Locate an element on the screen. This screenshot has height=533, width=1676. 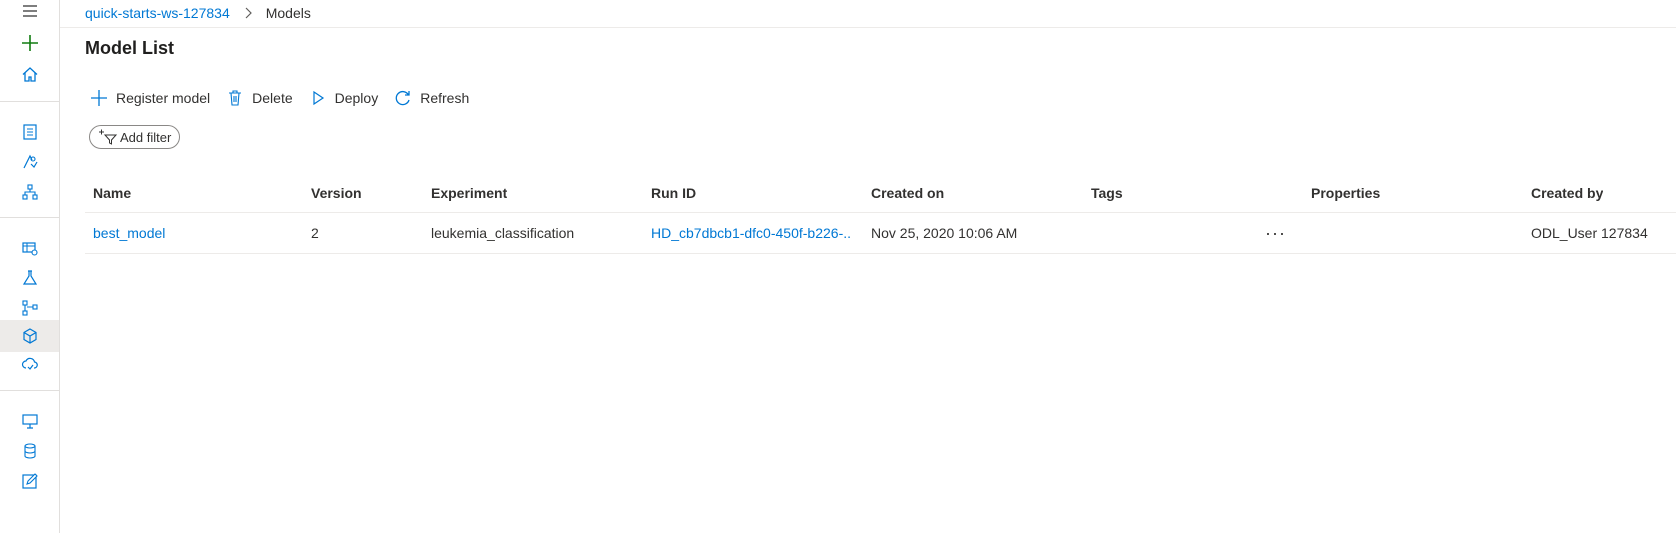
column-header-name: Name is located at coordinates (112, 192).